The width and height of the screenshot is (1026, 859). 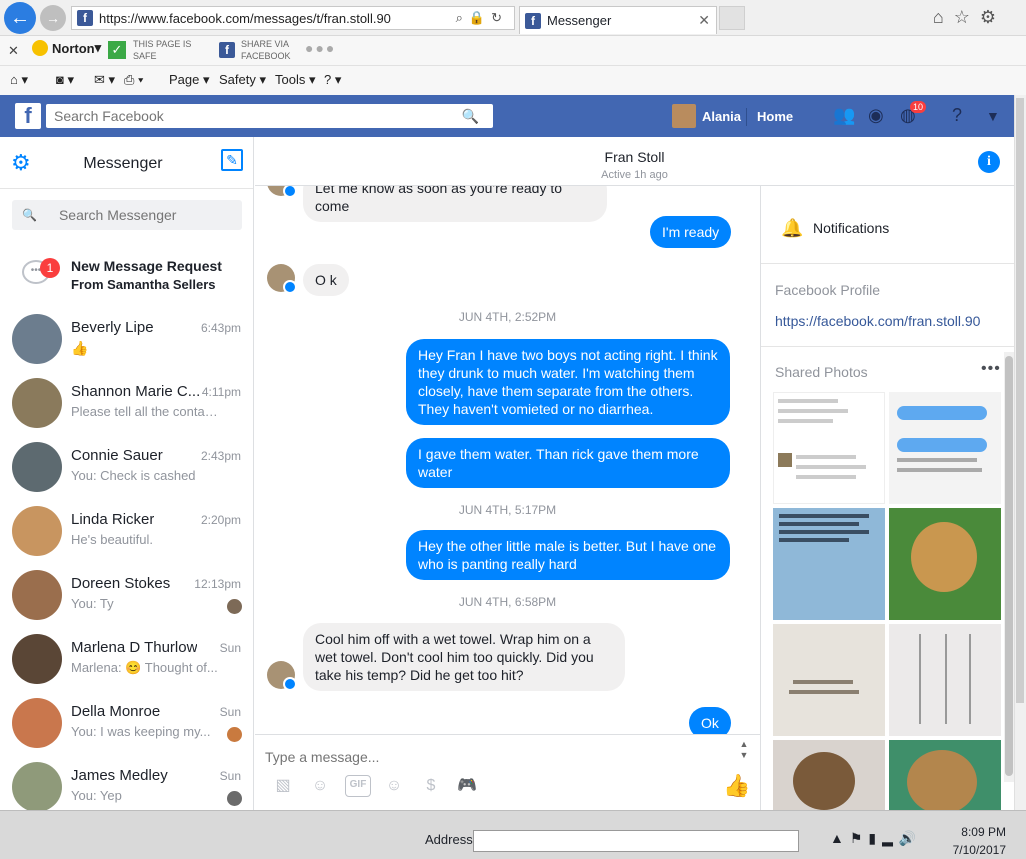 What do you see at coordinates (13, 51) in the screenshot?
I see `close-toolbar-icon: ✕` at bounding box center [13, 51].